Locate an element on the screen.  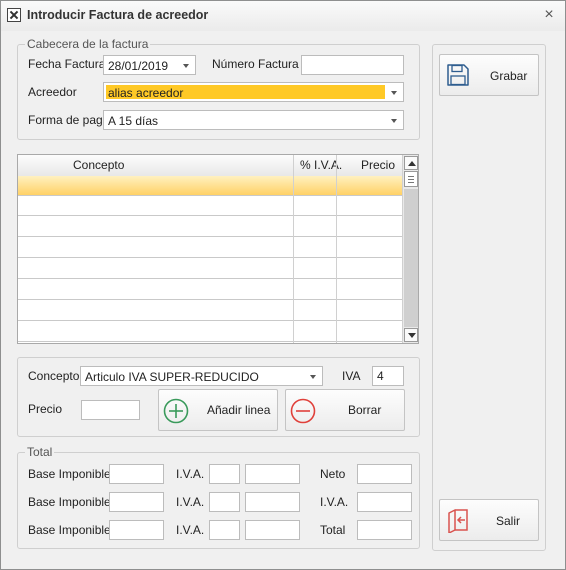
concepto-value: Articulo IVA SUPER-REDUCIDO is located at coordinates (172, 377).